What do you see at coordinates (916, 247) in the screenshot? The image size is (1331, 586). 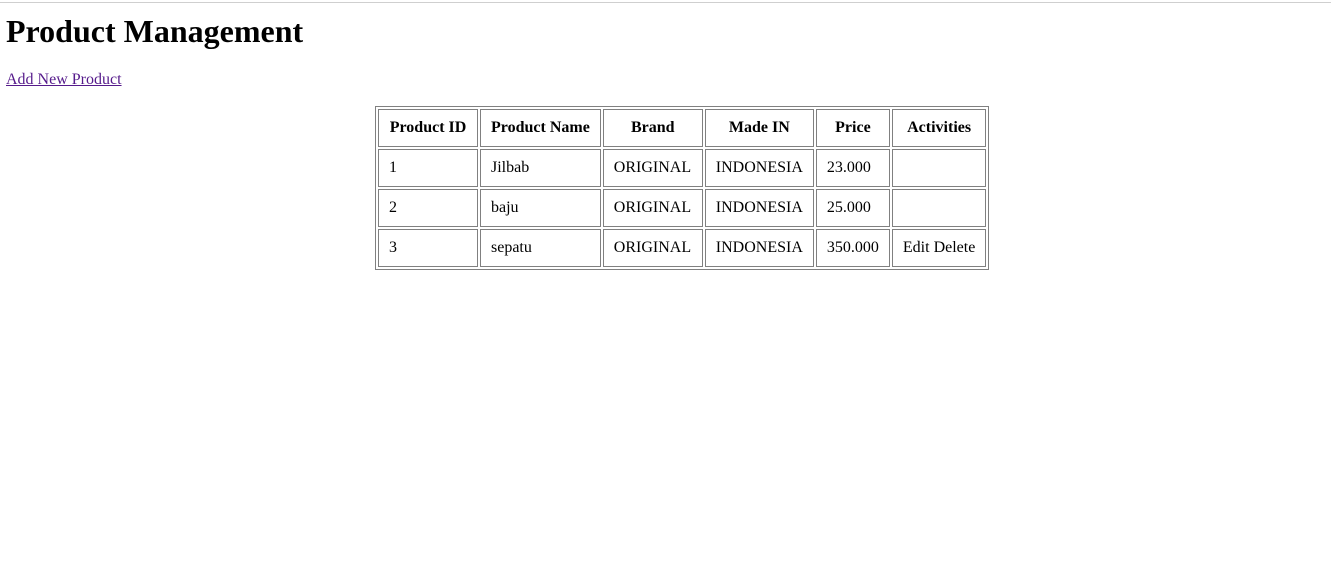 I see `edit-link: Edit` at bounding box center [916, 247].